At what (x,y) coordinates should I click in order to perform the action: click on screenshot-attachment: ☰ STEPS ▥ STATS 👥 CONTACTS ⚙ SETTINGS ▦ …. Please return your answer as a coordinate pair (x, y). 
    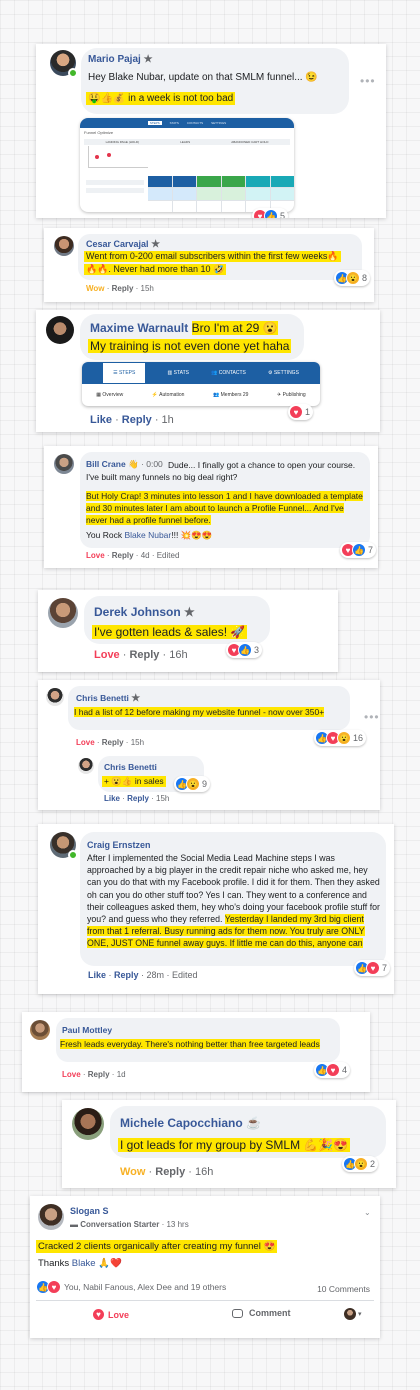
    Looking at the image, I should click on (201, 384).